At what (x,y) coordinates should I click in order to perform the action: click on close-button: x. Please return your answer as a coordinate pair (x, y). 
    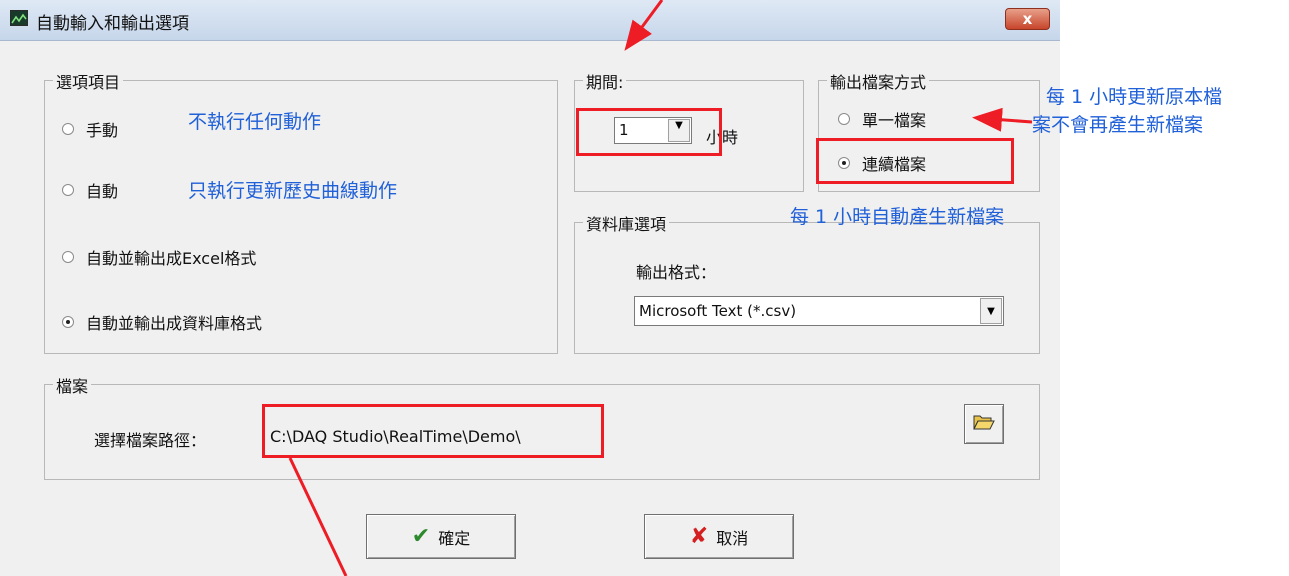
    Looking at the image, I should click on (1027, 19).